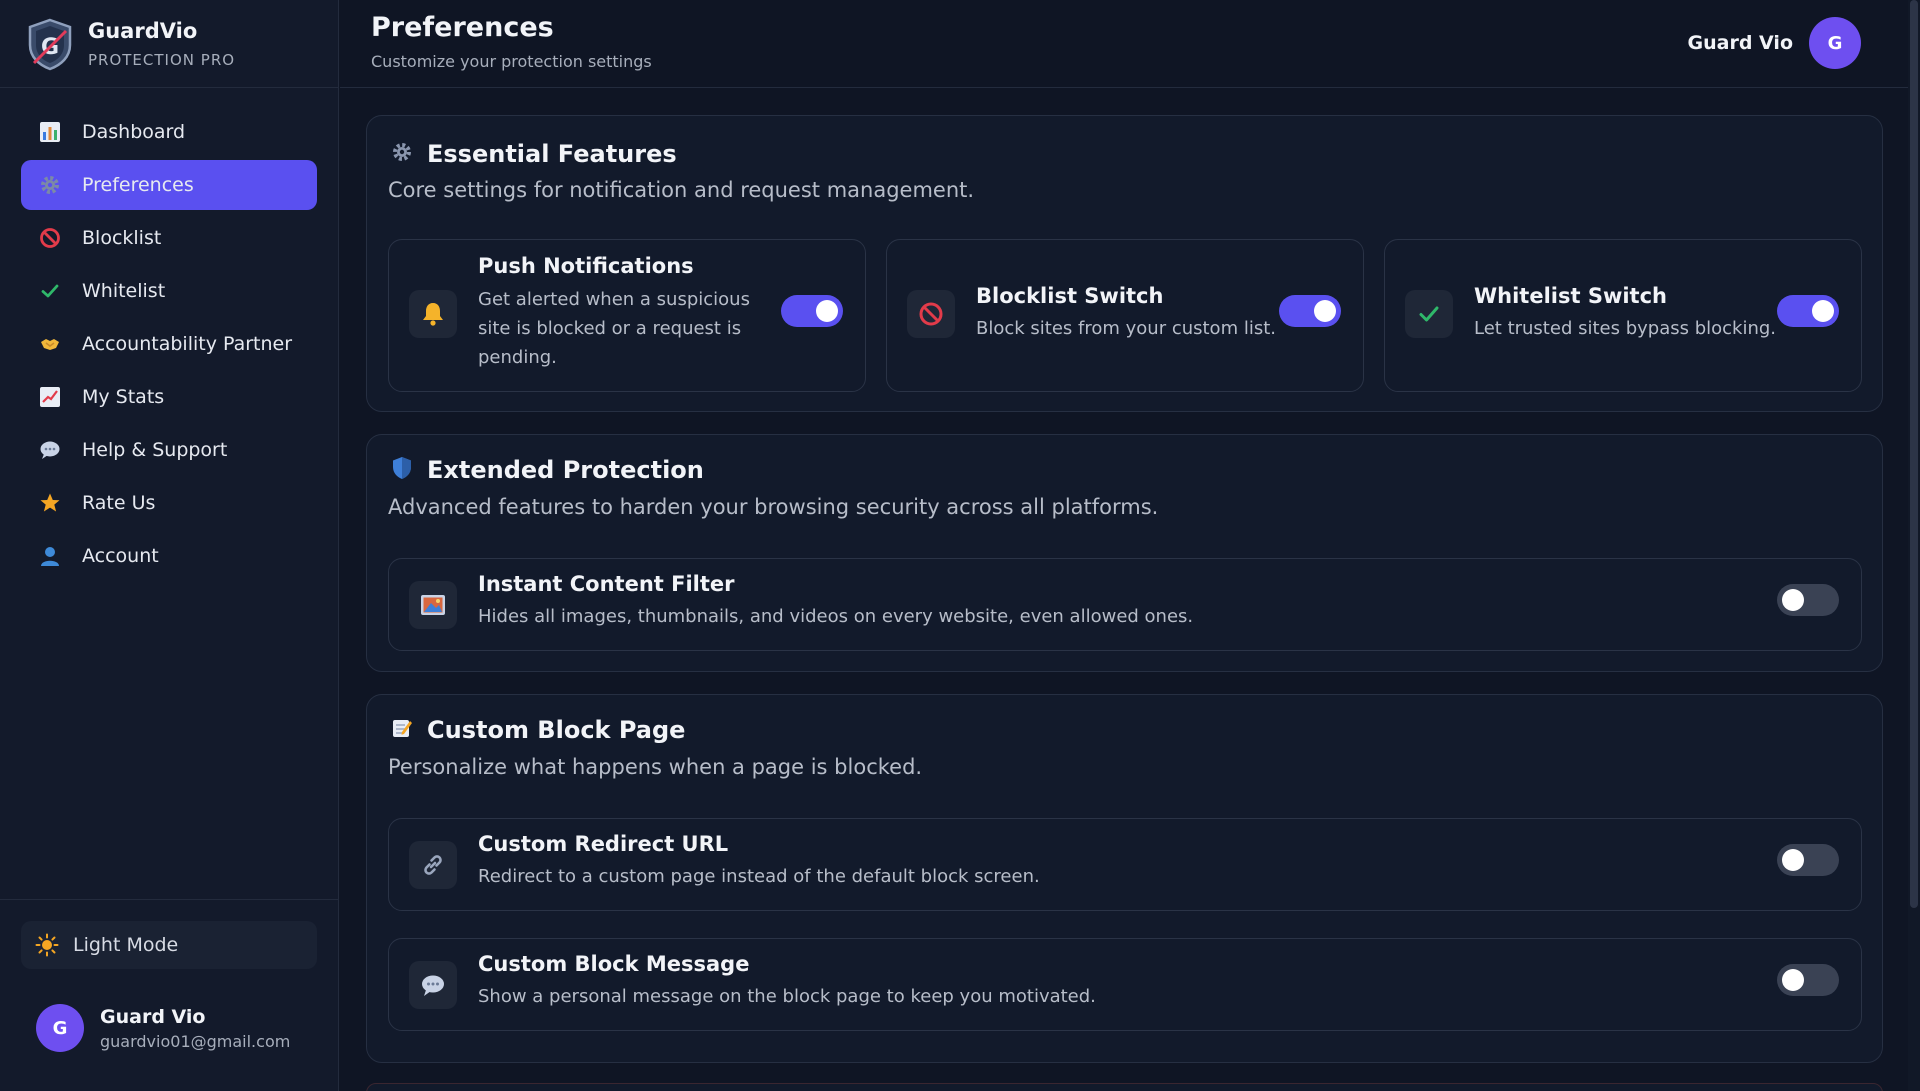 Image resolution: width=1920 pixels, height=1091 pixels. What do you see at coordinates (433, 865) in the screenshot?
I see `link-icon` at bounding box center [433, 865].